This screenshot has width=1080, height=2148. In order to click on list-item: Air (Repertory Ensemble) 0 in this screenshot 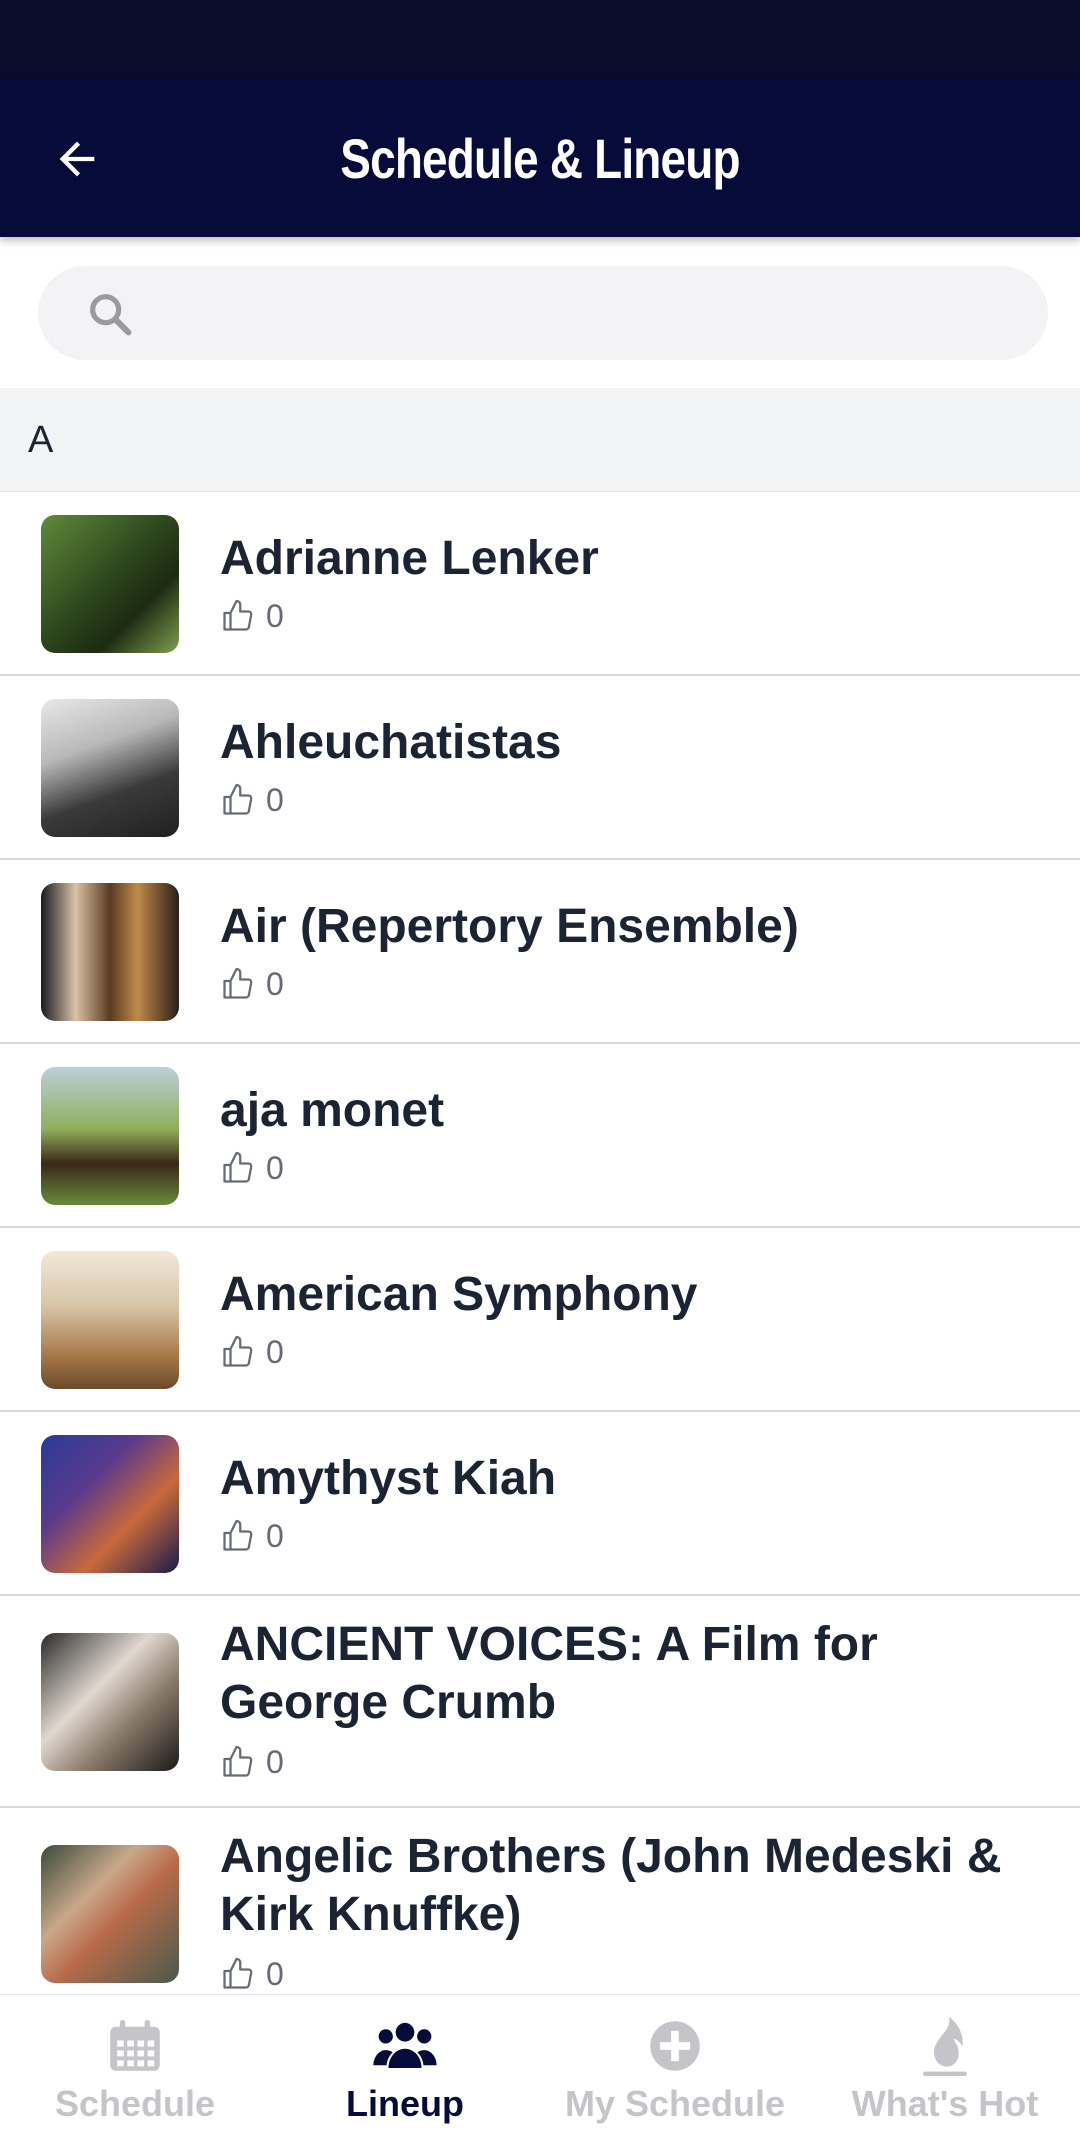, I will do `click(540, 952)`.